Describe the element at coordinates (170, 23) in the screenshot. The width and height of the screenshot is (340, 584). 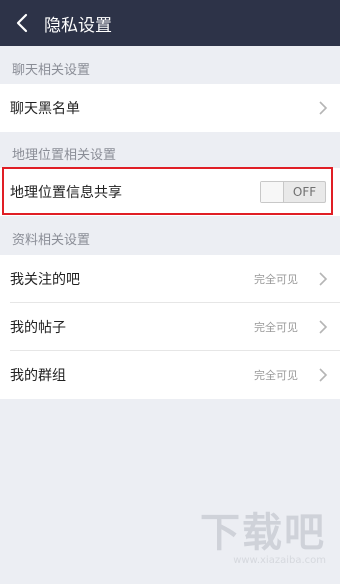
I see `top-navigation-bar: 隐私设置` at that location.